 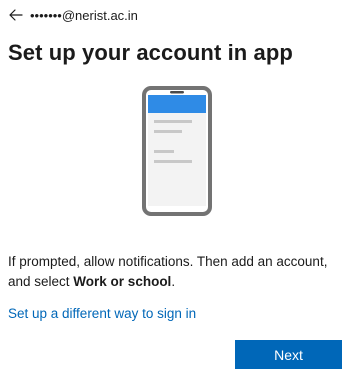 What do you see at coordinates (150, 52) in the screenshot?
I see `page-title: Set up your account in app` at bounding box center [150, 52].